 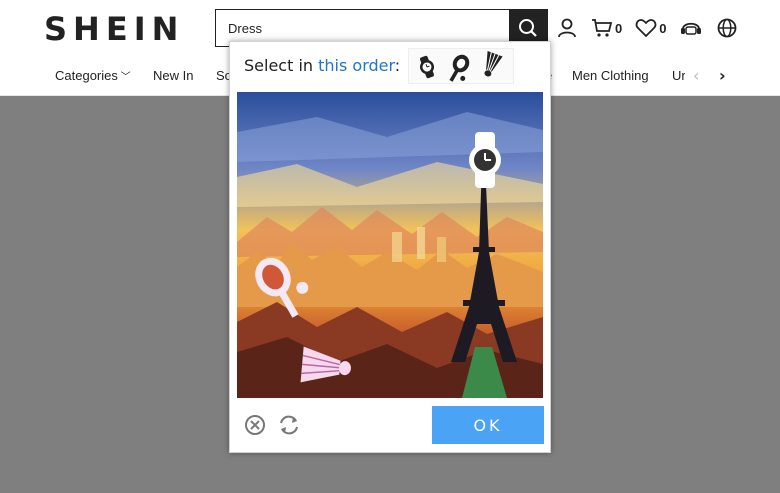 I want to click on header-actions: 0 0, so click(x=653, y=28).